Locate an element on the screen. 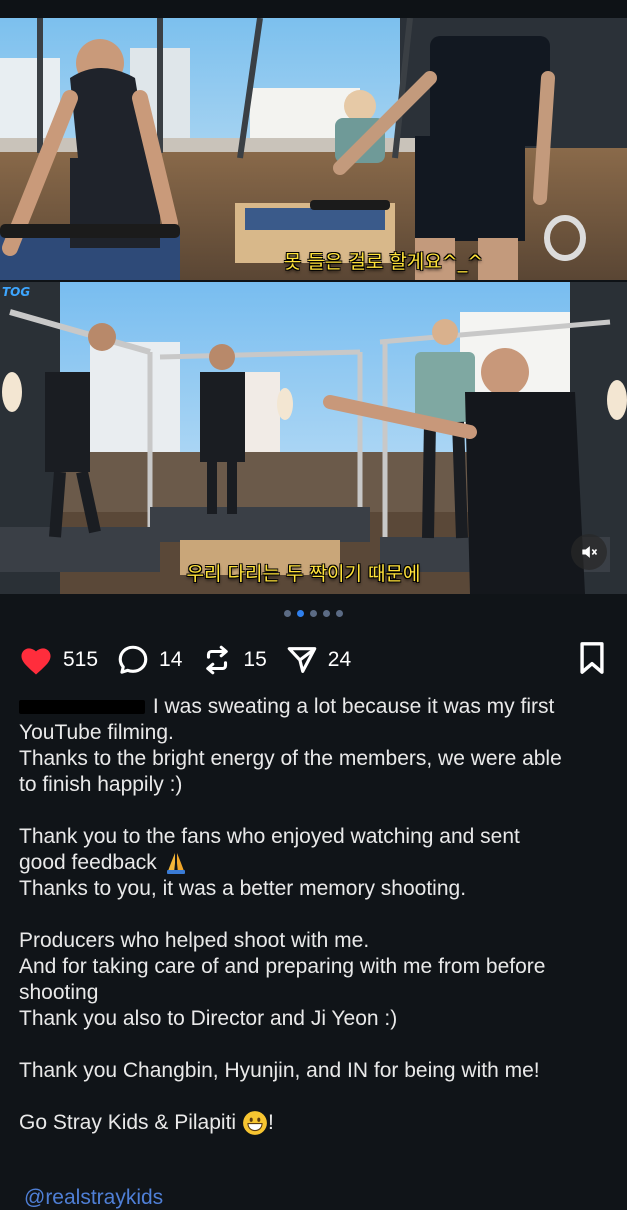  send-icon is located at coordinates (302, 660).